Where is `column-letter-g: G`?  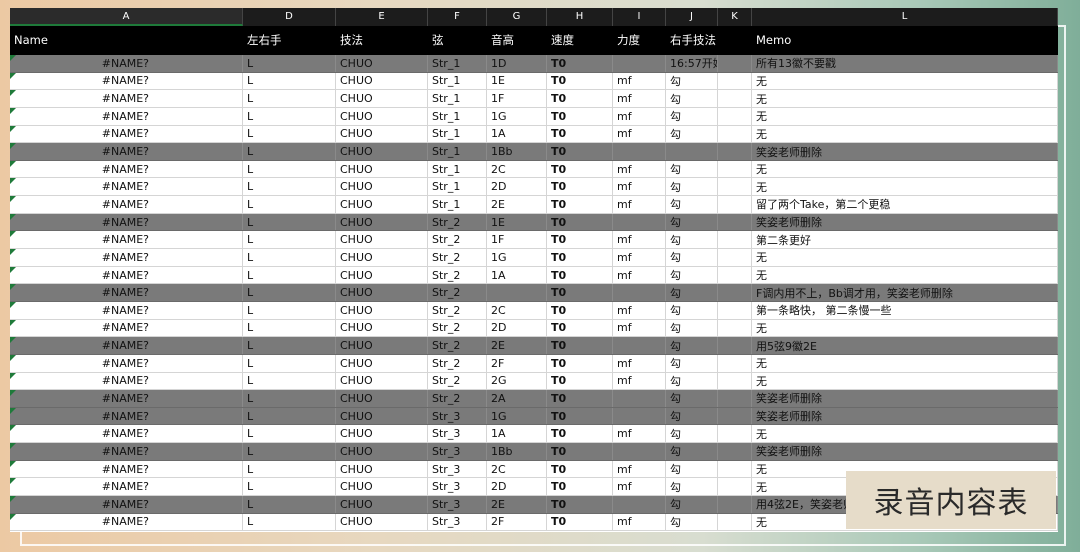 column-letter-g: G is located at coordinates (517, 17).